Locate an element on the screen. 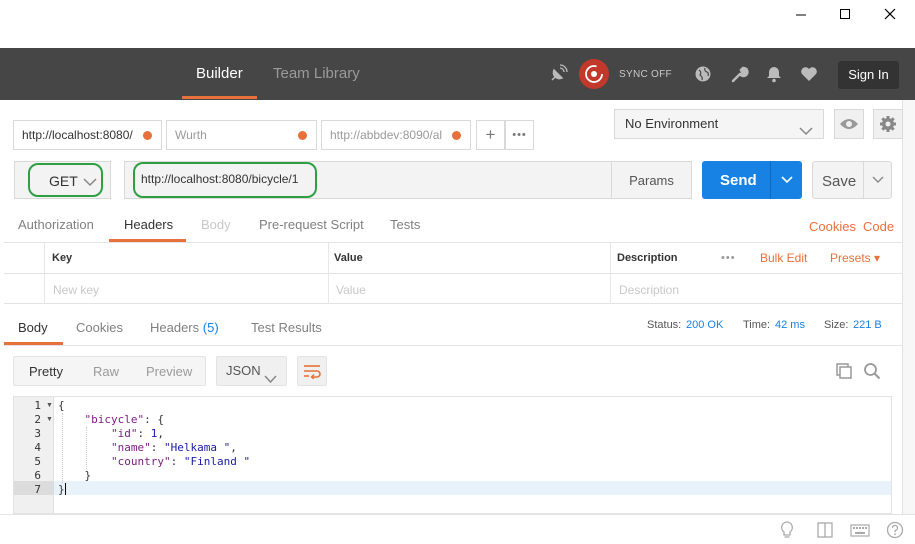 The height and width of the screenshot is (544, 915). code-line: { is located at coordinates (61, 405).